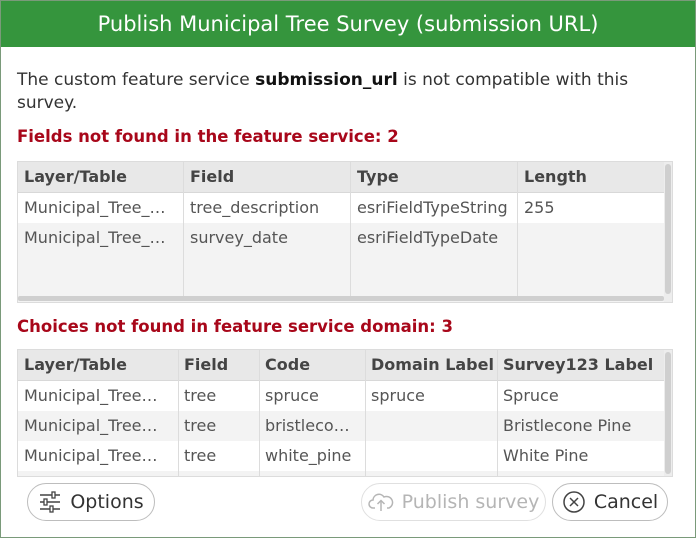  Describe the element at coordinates (239, 237) in the screenshot. I see `cell-field: survey_date` at that location.